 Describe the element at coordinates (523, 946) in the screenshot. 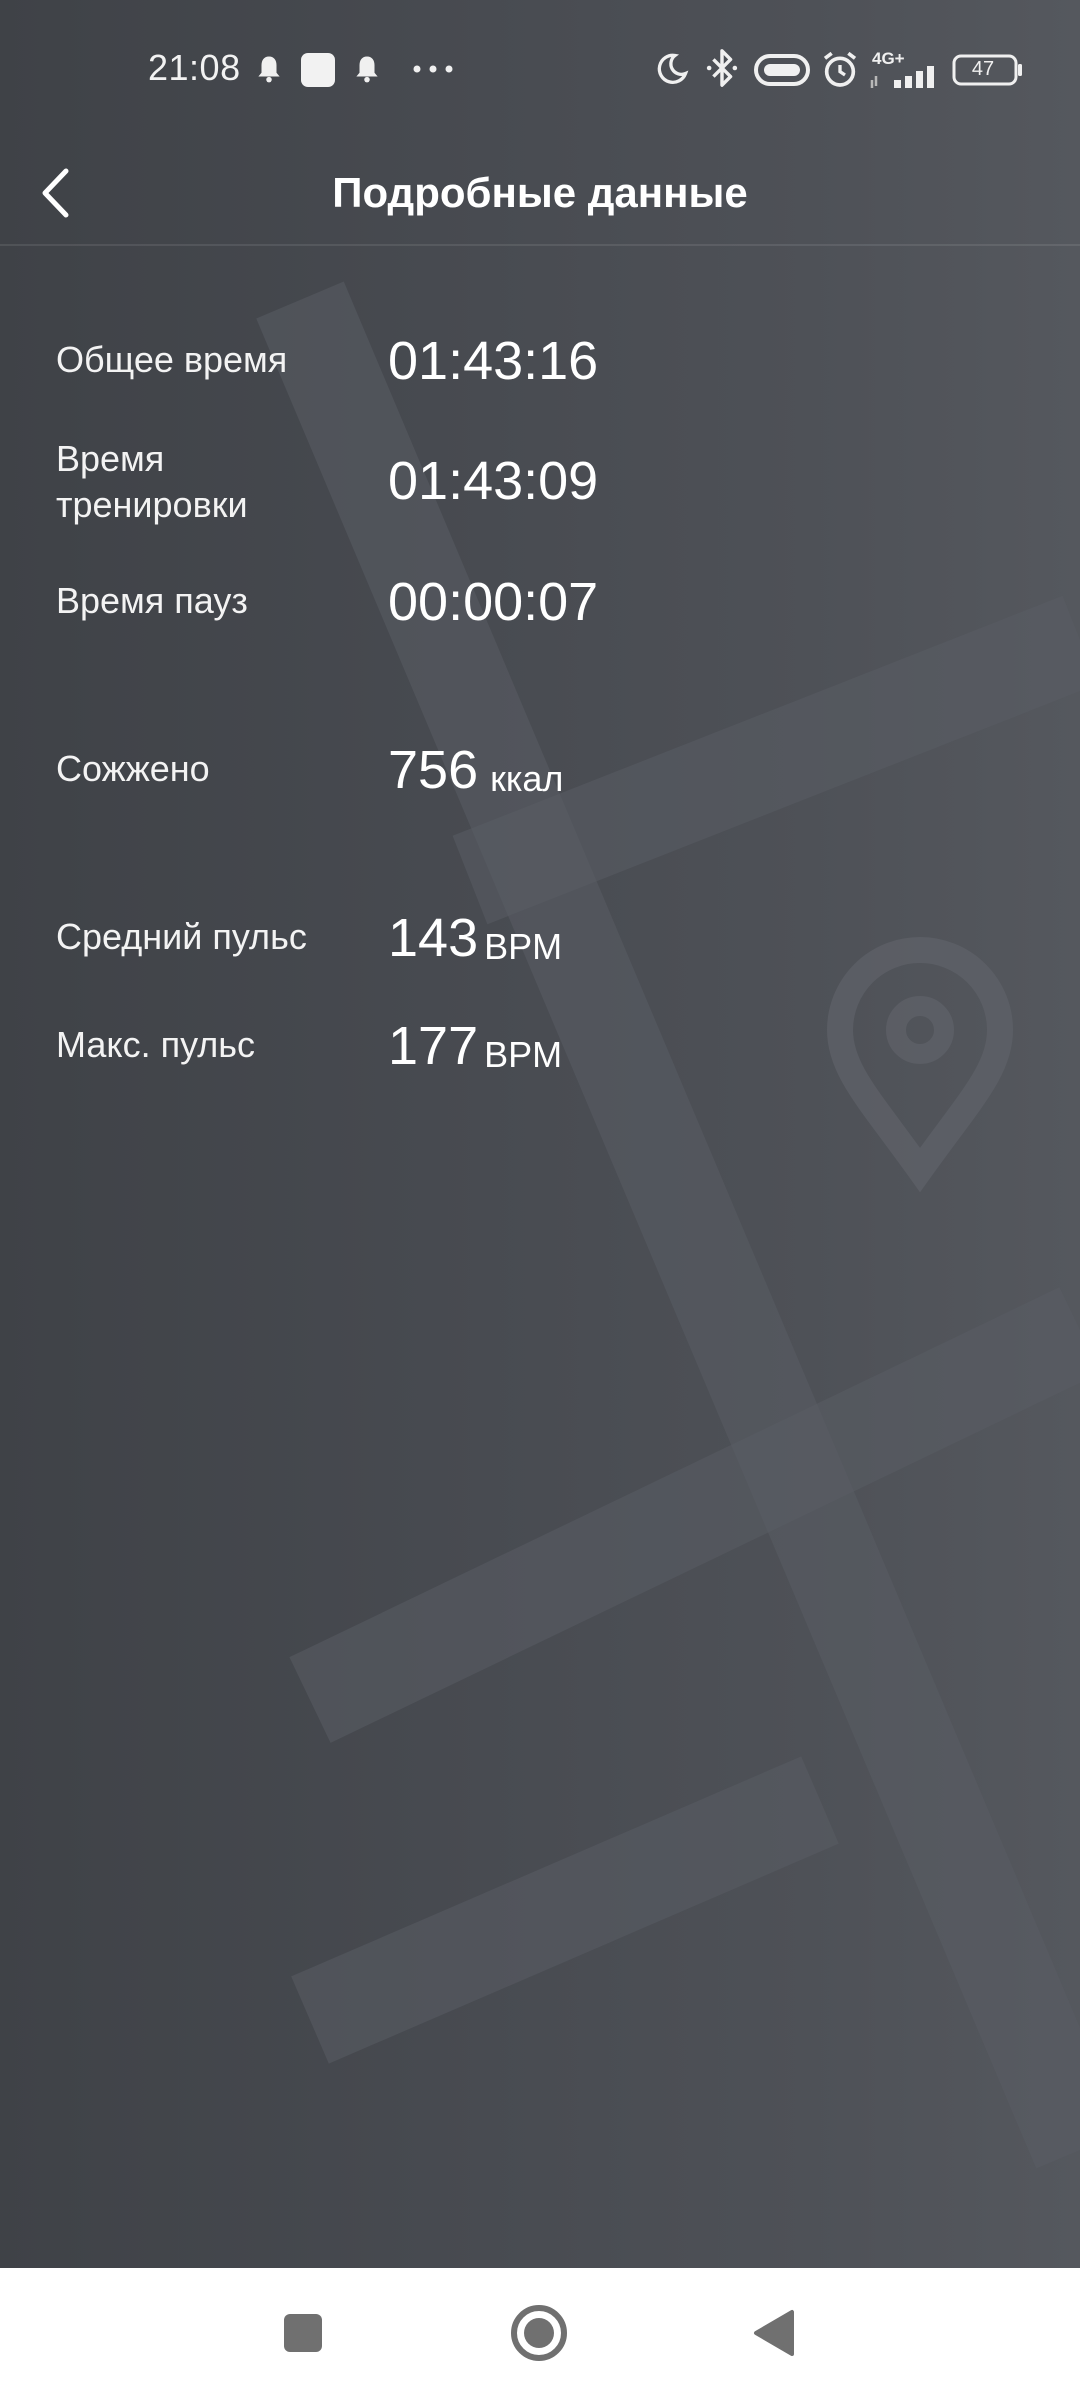

I see `avg-pulse-unit: BPM` at that location.